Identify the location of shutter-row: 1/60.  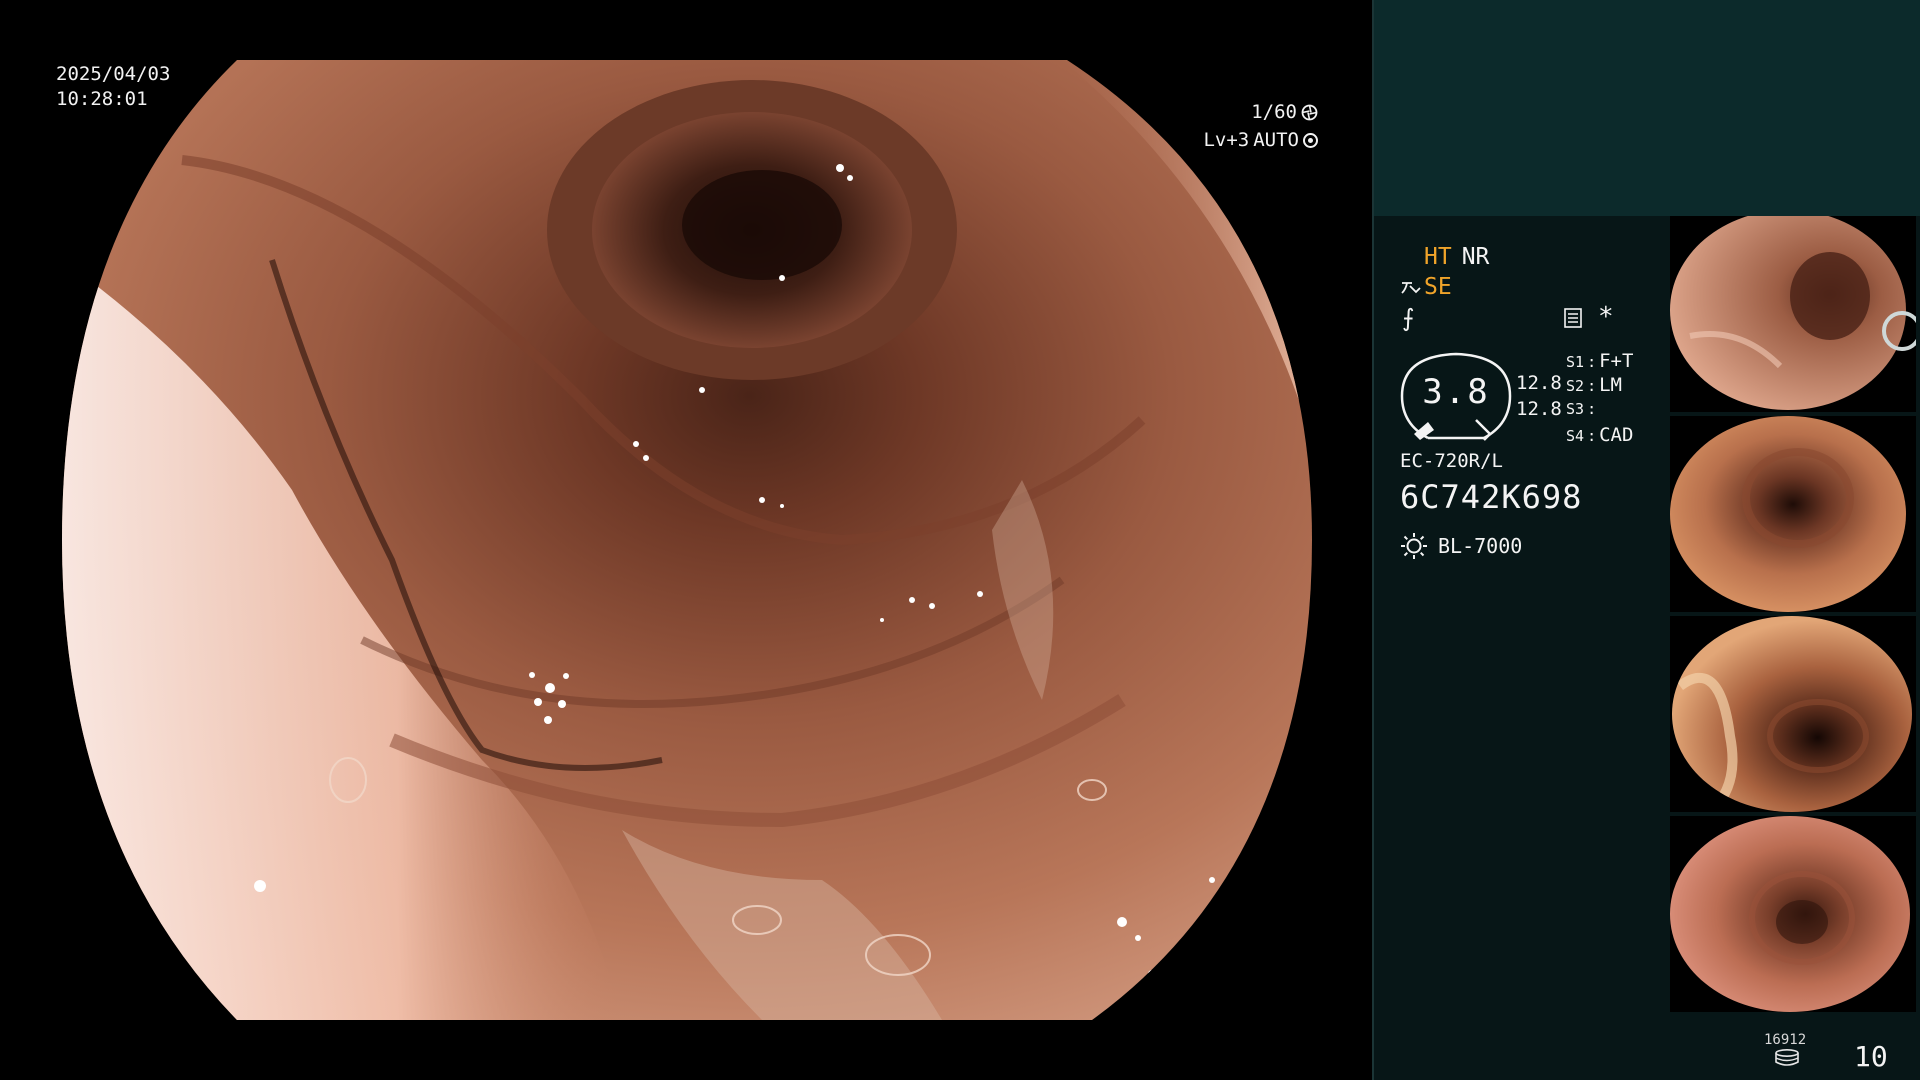
(1260, 112).